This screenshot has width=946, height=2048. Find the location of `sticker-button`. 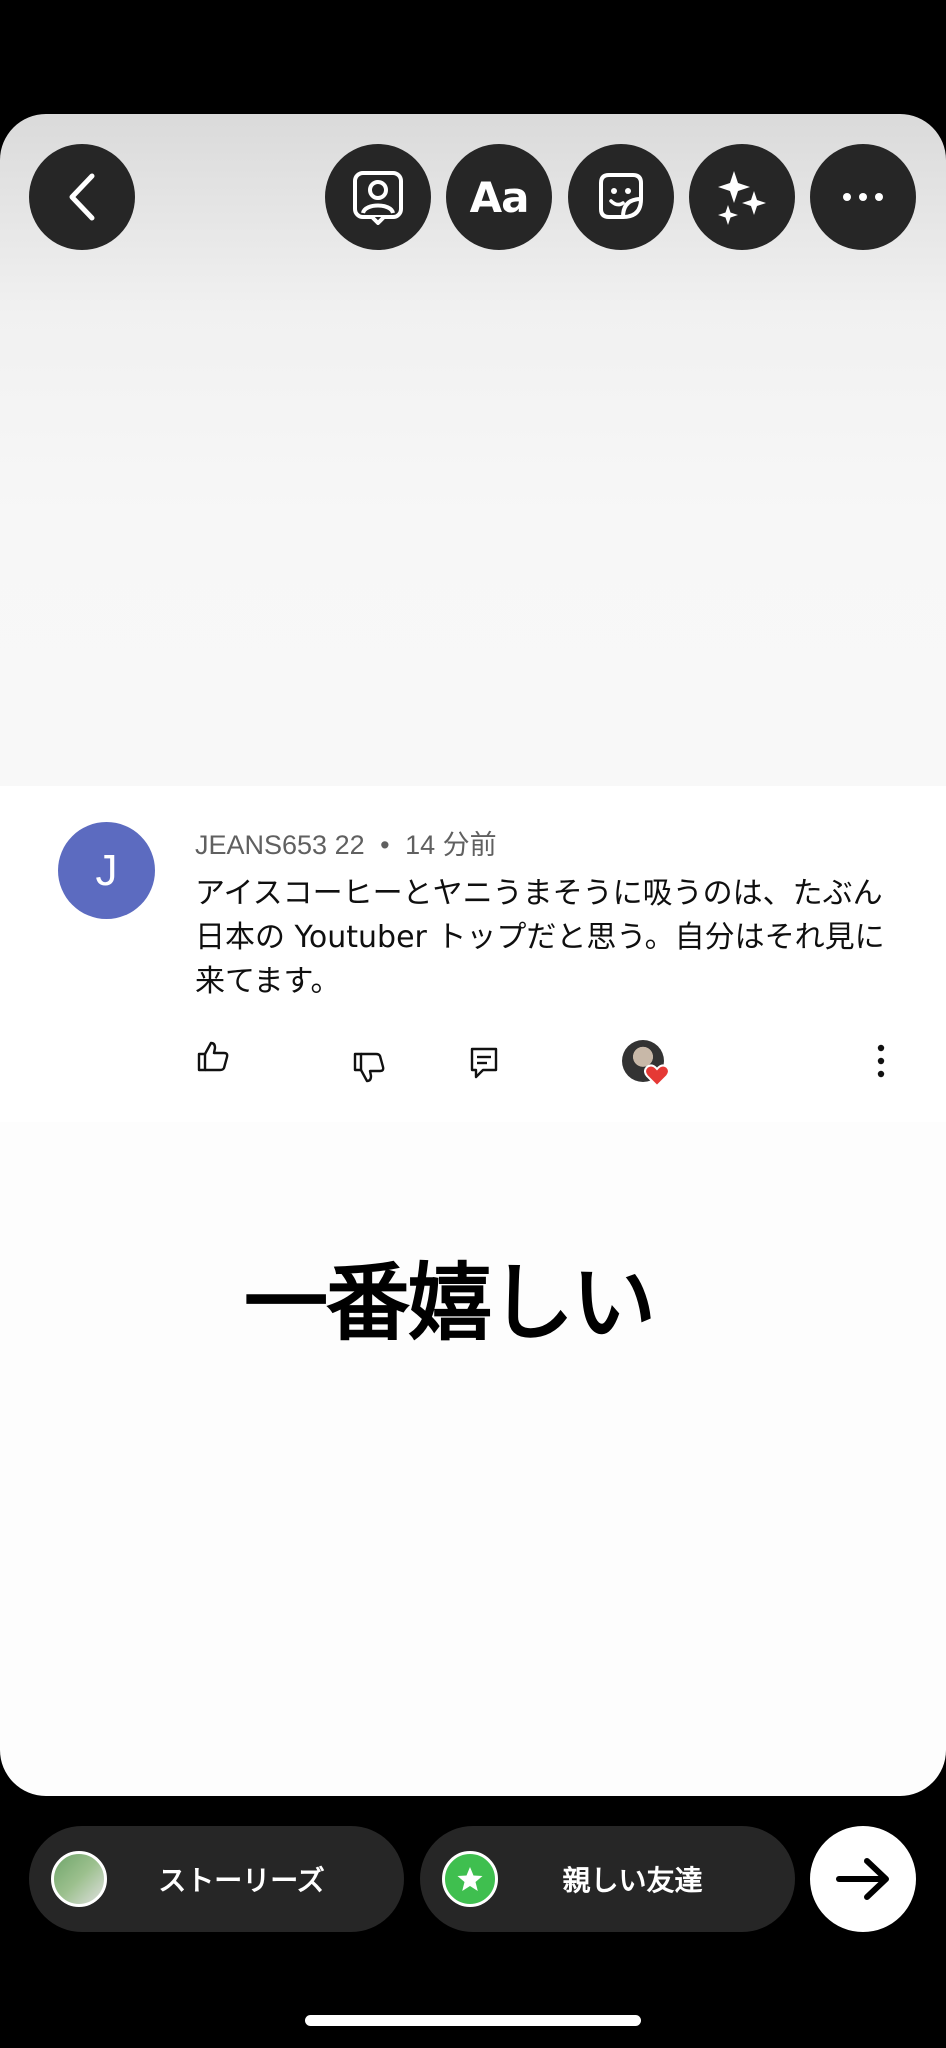

sticker-button is located at coordinates (621, 197).